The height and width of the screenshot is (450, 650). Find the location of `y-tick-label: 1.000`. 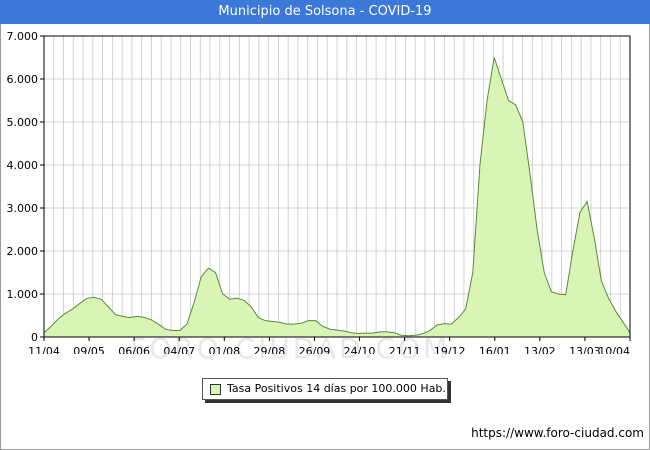

y-tick-label: 1.000 is located at coordinates (23, 294).